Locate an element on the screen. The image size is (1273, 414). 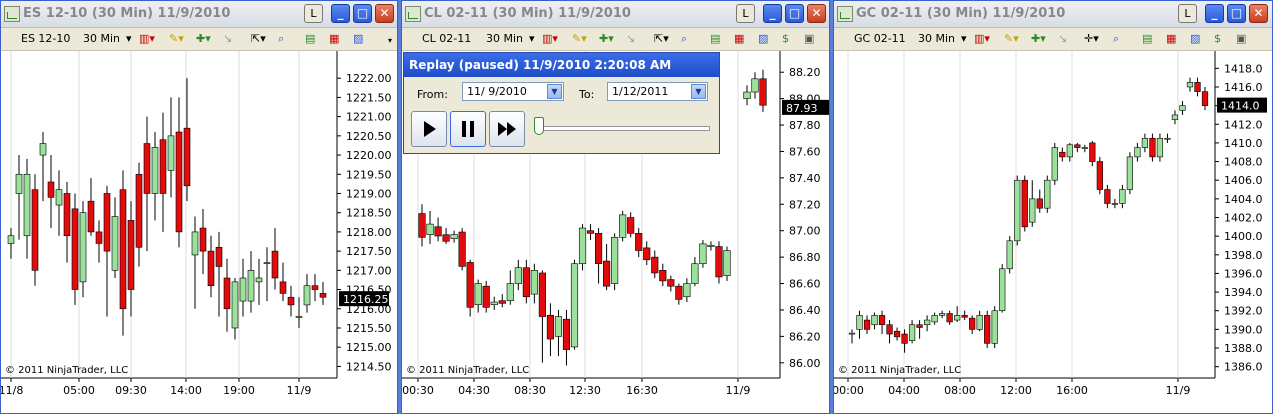
time-tick-label: 12:30 is located at coordinates (585, 390).